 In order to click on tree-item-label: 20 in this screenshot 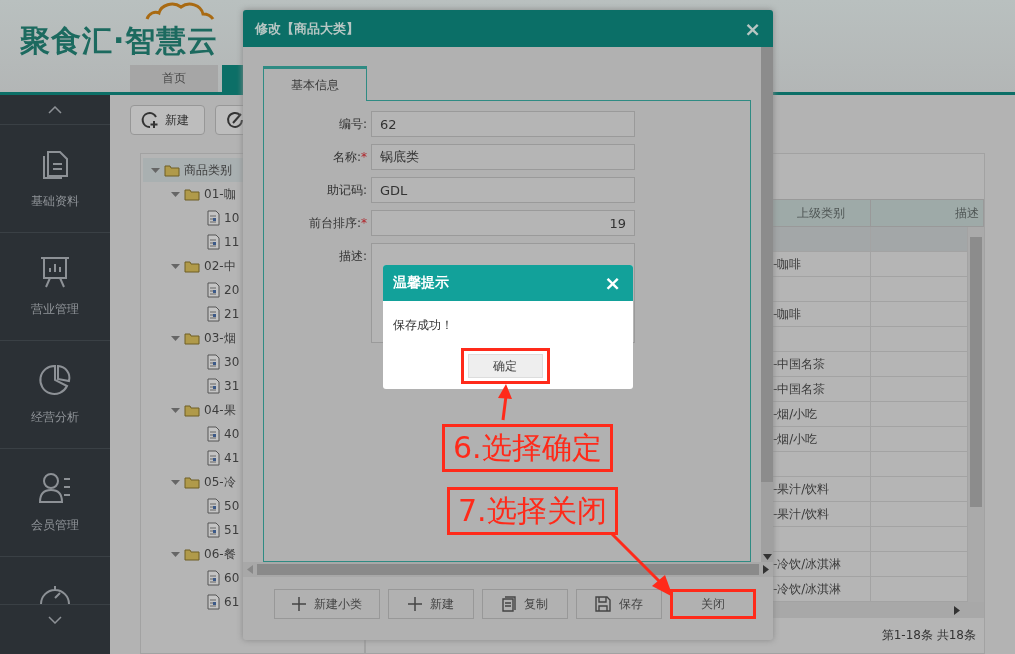, I will do `click(232, 290)`.